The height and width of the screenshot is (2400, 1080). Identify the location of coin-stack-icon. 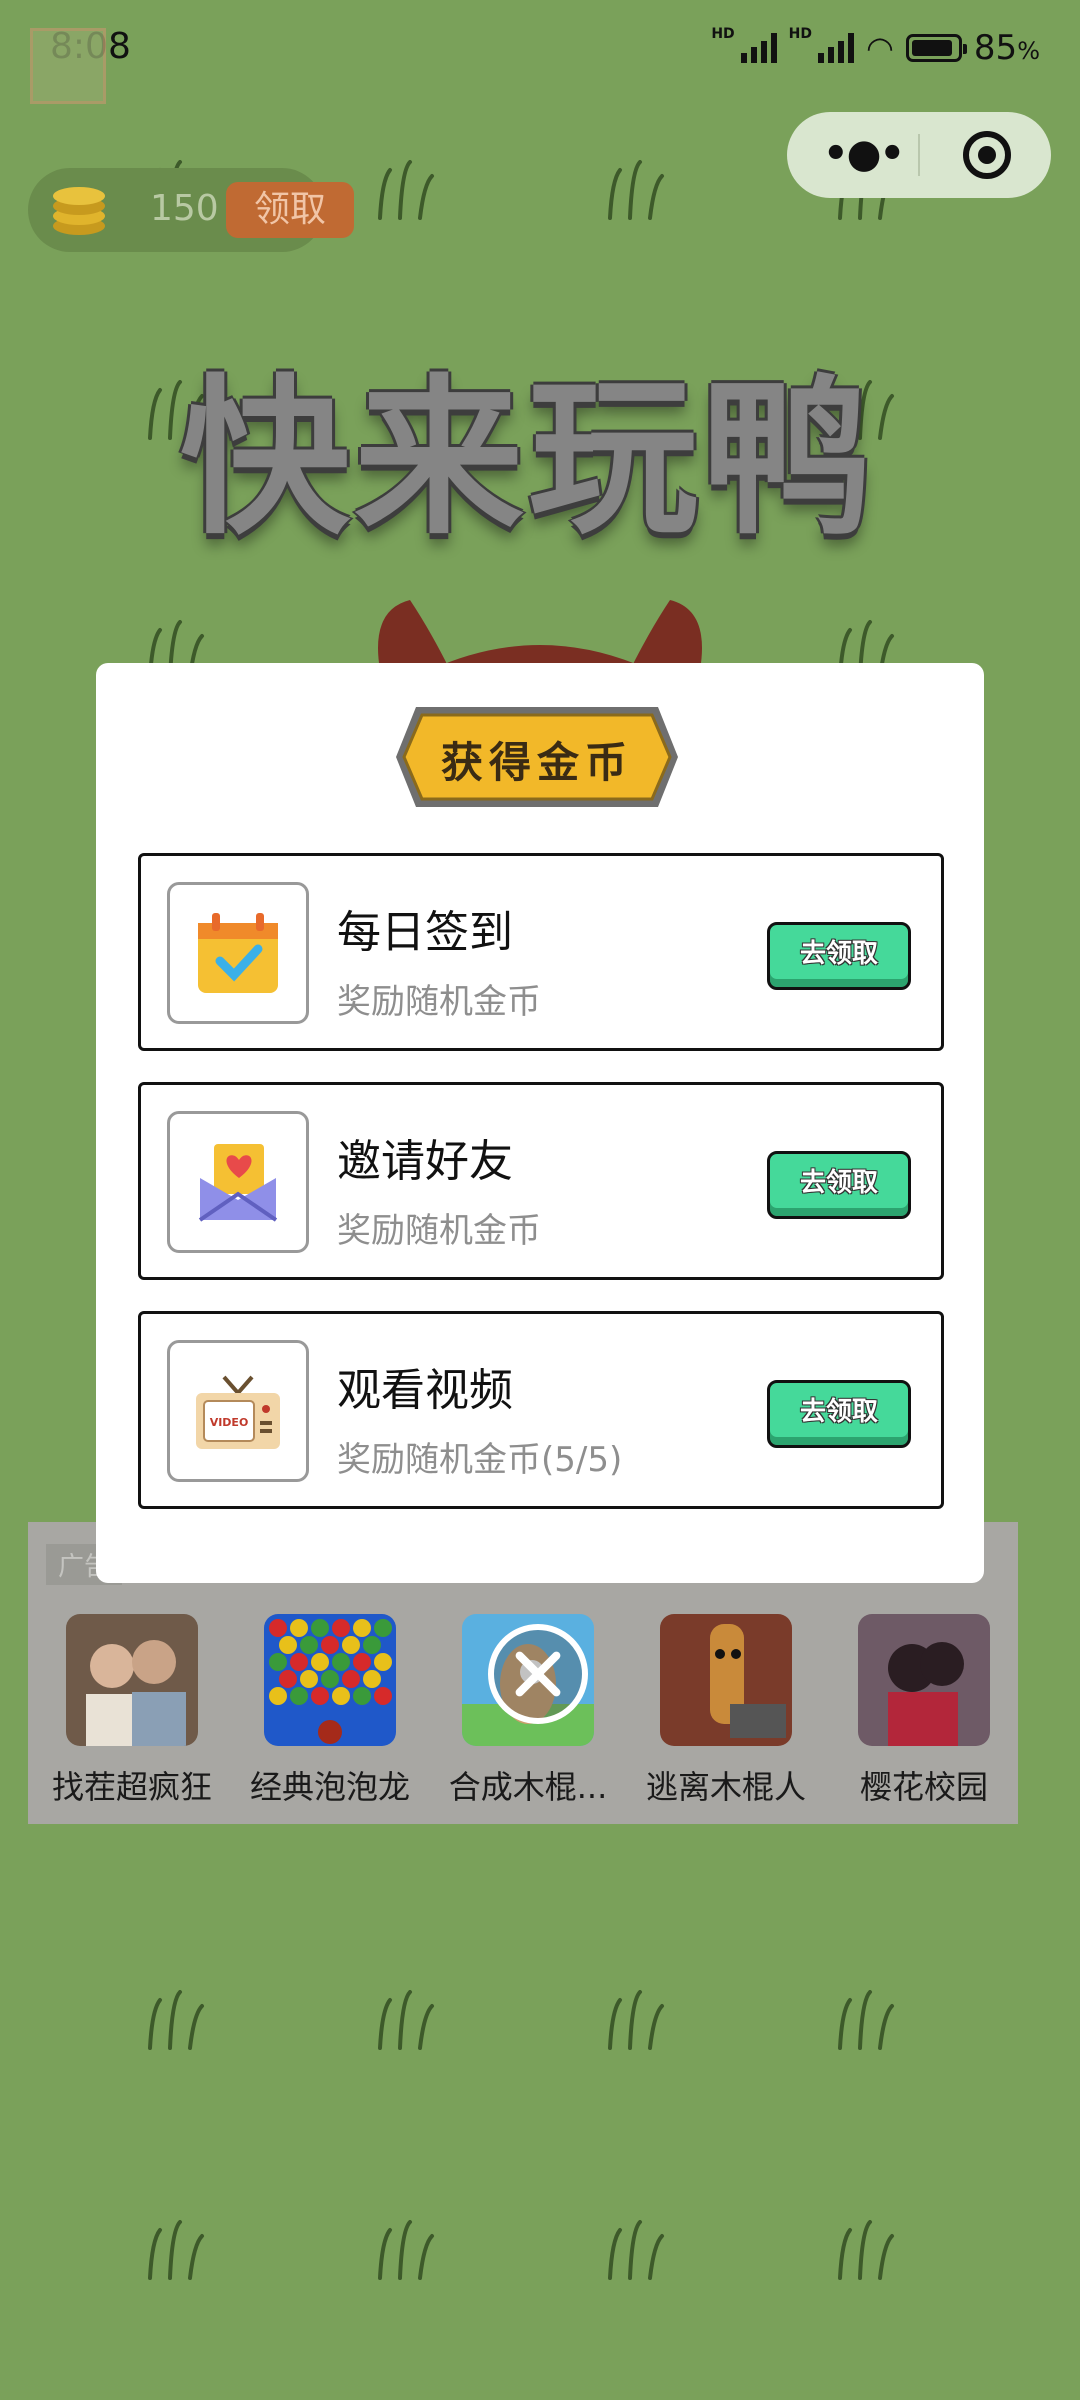
(79, 211).